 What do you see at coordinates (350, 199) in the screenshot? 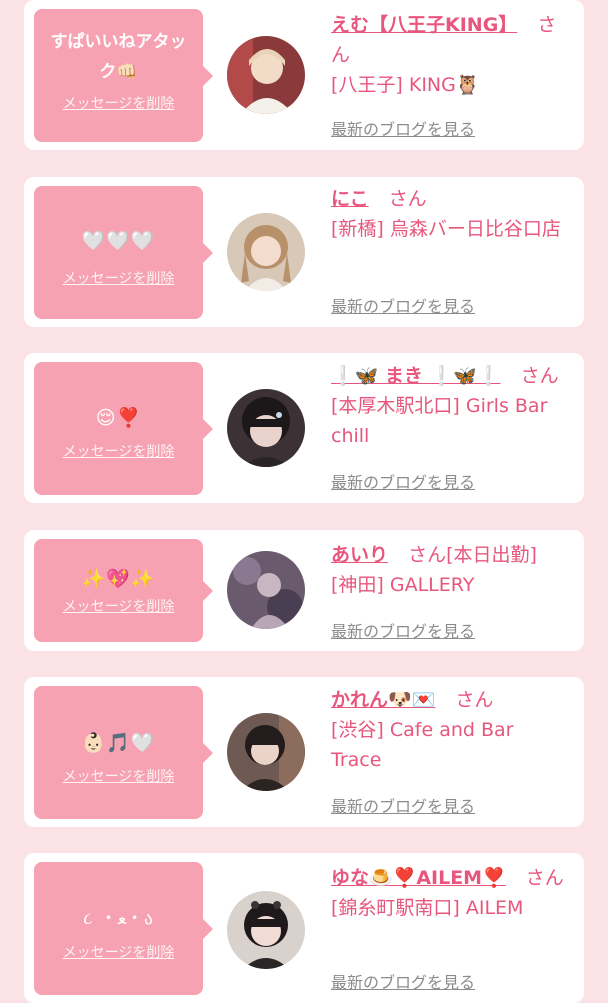
I see `cast-name-link: にこ` at bounding box center [350, 199].